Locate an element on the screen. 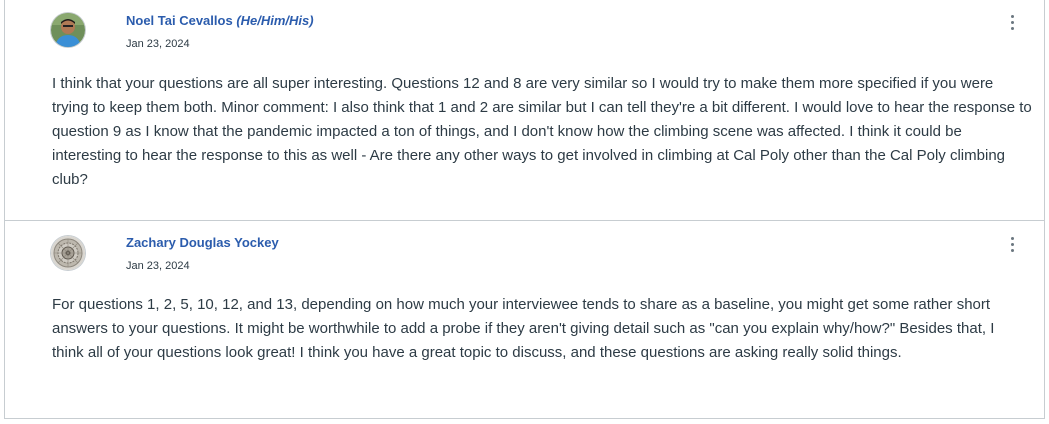 The height and width of the screenshot is (424, 1049). author-name: Zachary Douglas Yockey is located at coordinates (202, 242).